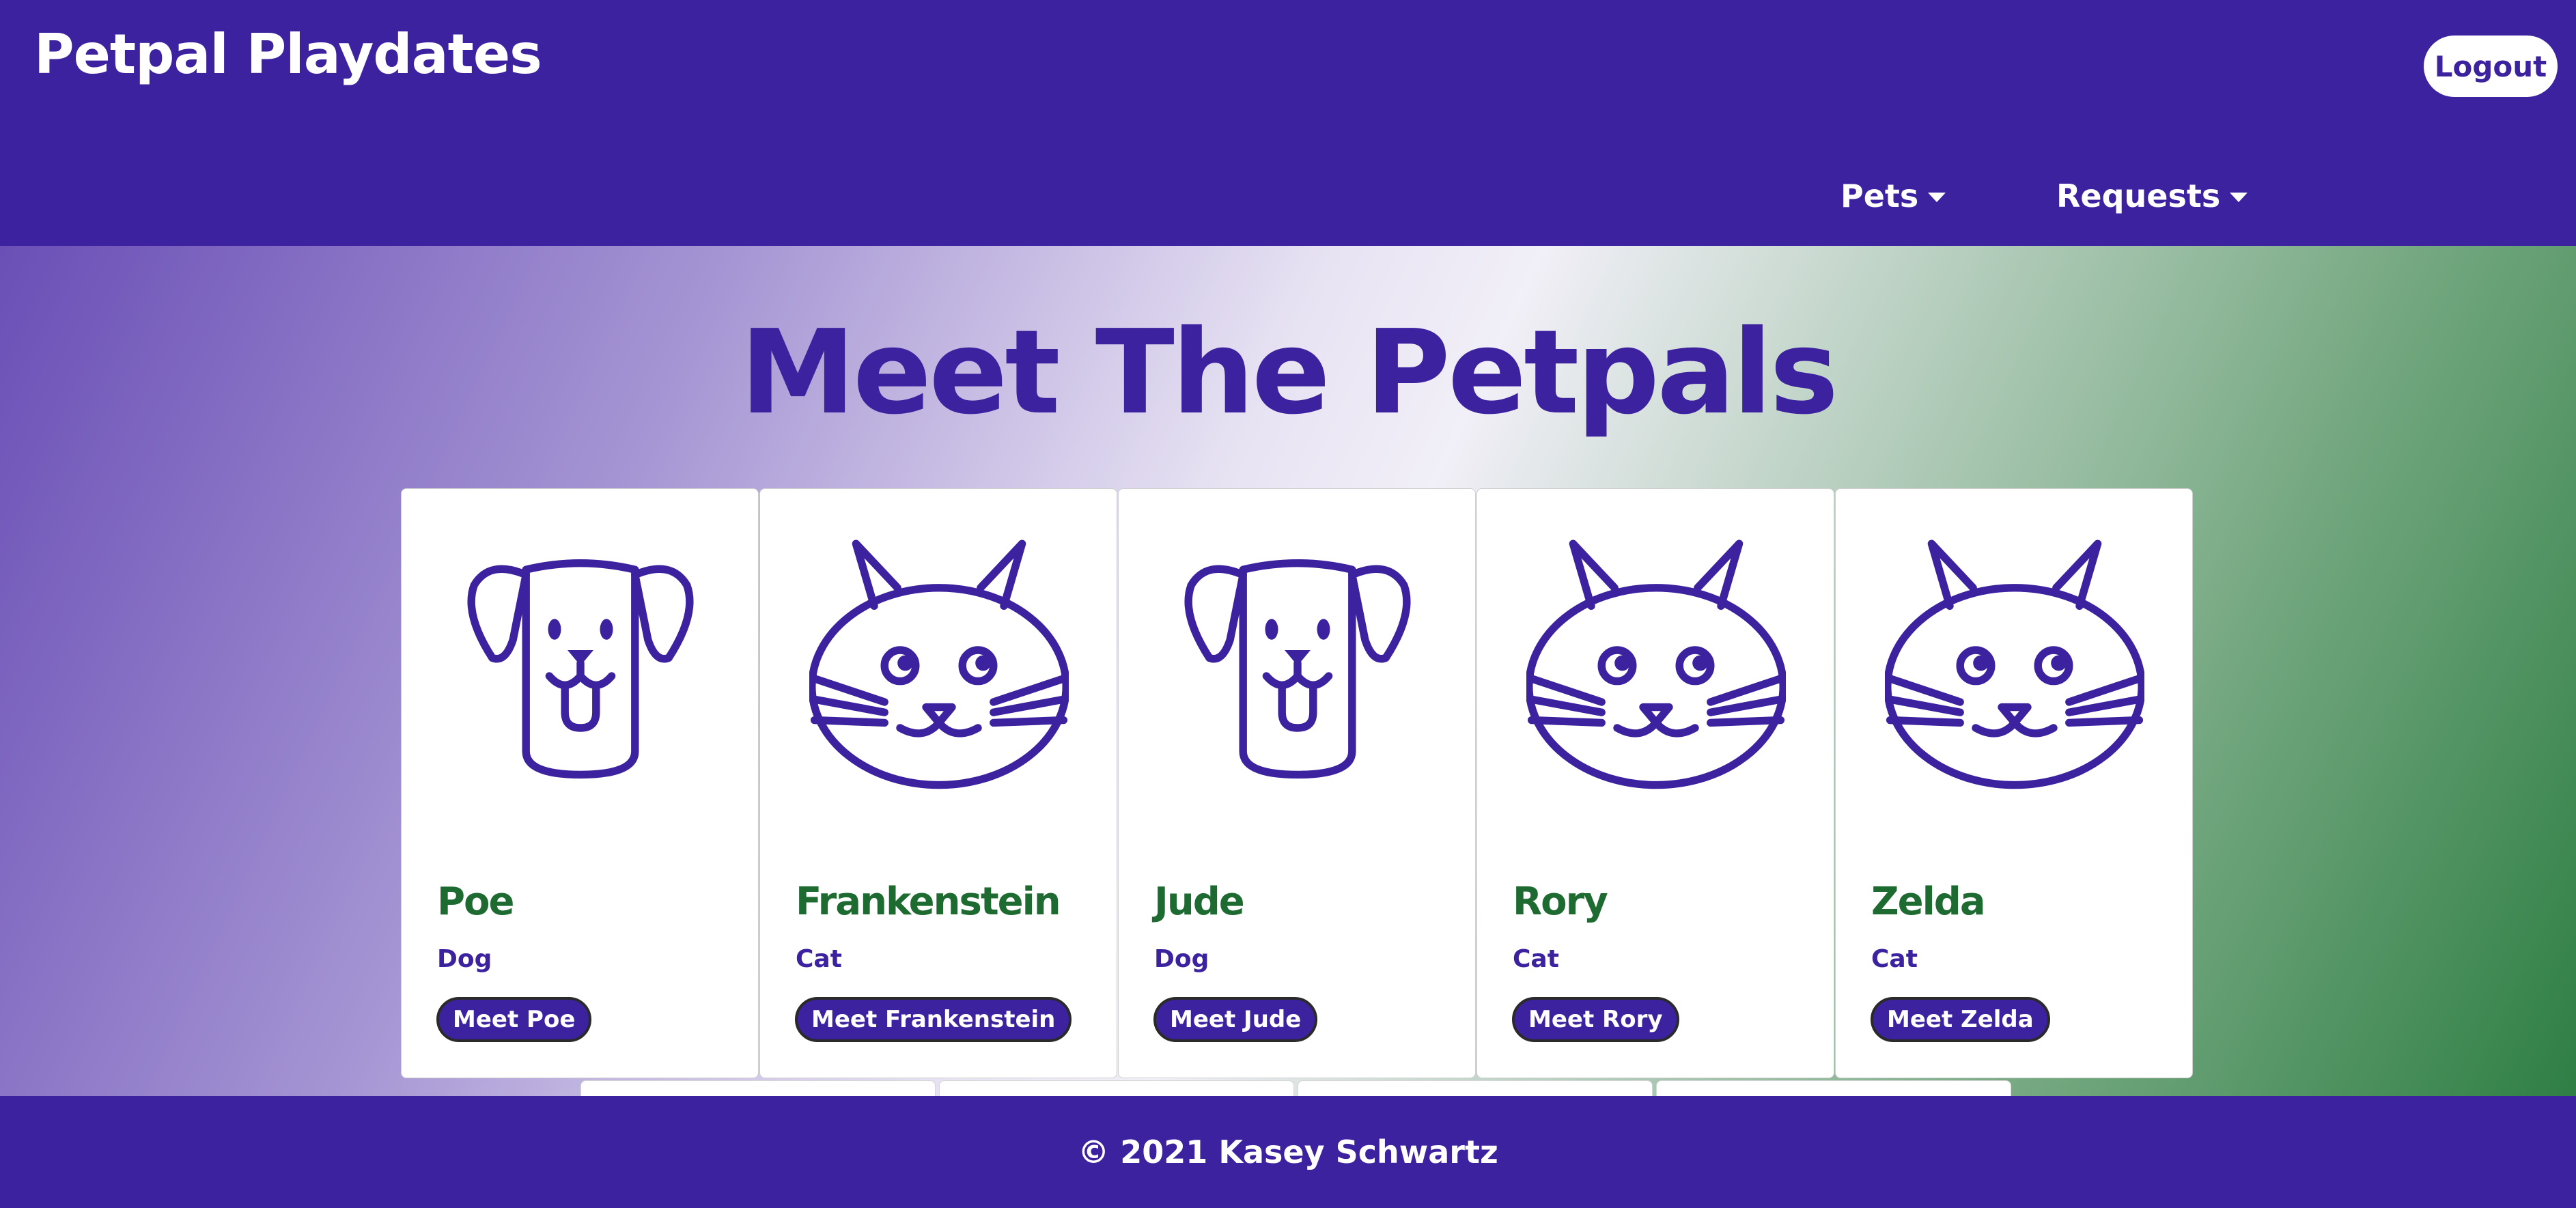 The width and height of the screenshot is (2576, 1208). Describe the element at coordinates (2491, 66) in the screenshot. I see `logout-button: Logout` at that location.